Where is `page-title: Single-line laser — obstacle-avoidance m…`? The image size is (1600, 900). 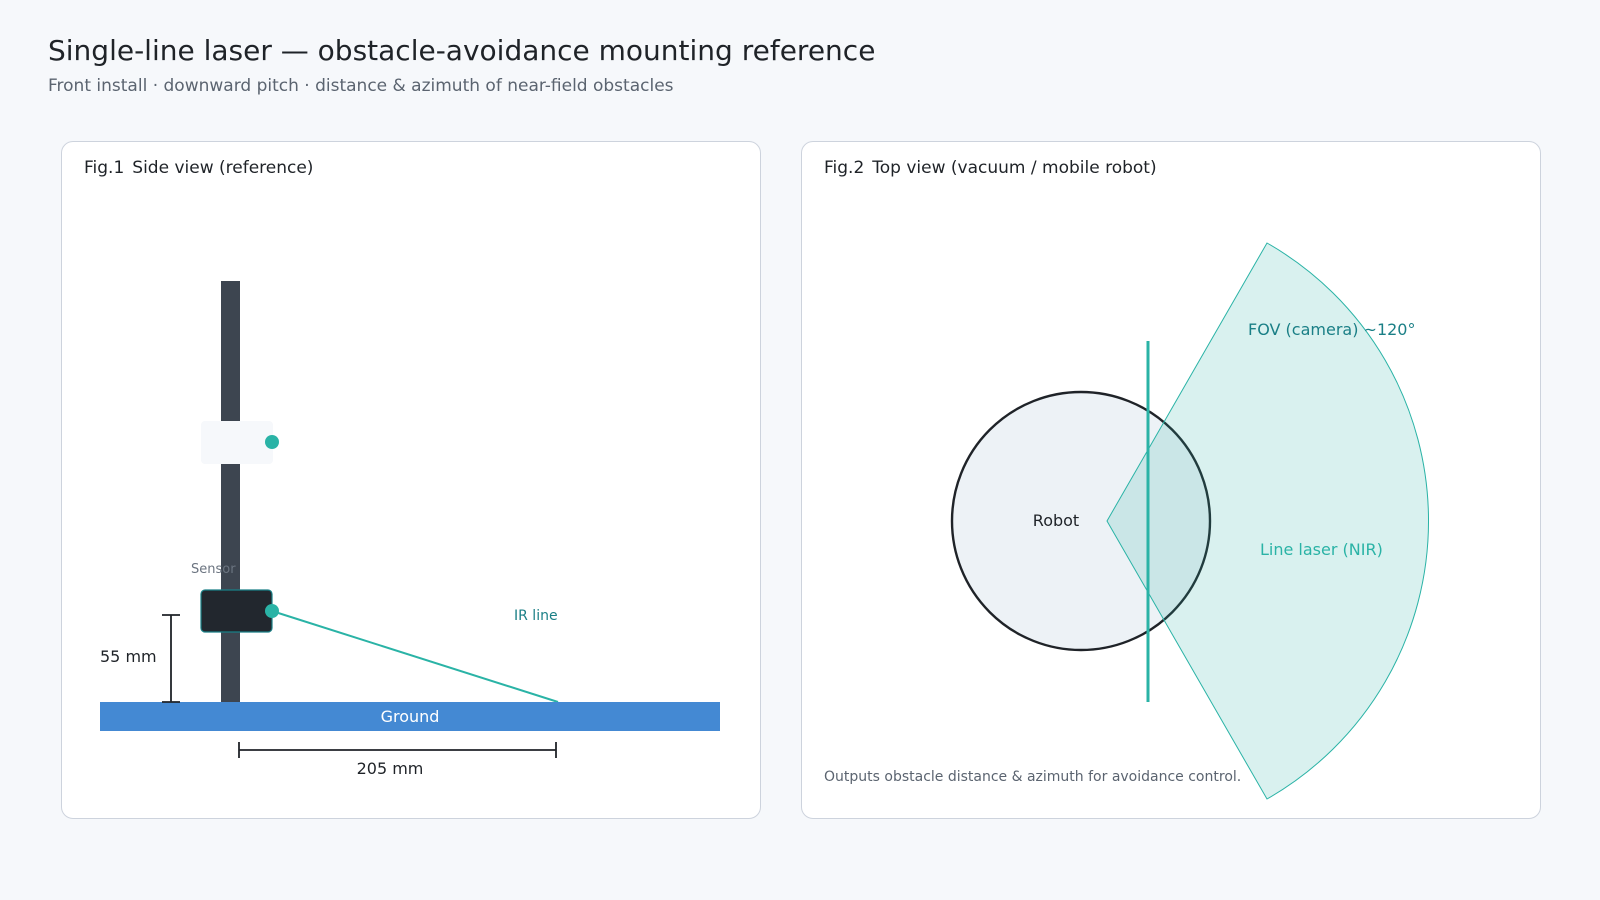 page-title: Single-line laser — obstacle-avoidance m… is located at coordinates (462, 50).